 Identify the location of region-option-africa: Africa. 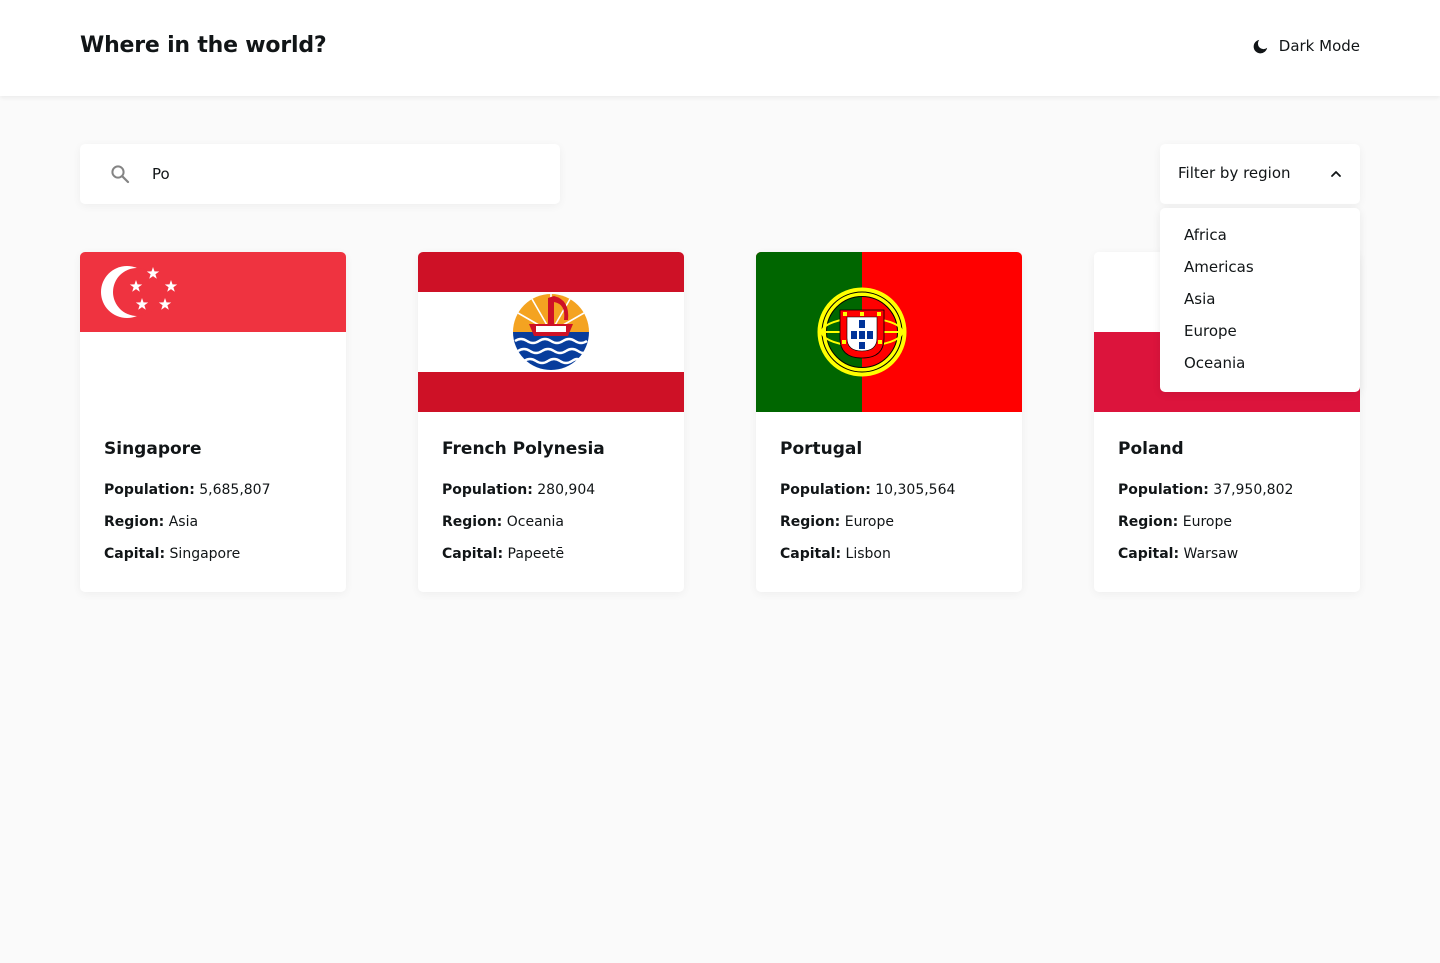
(1205, 235).